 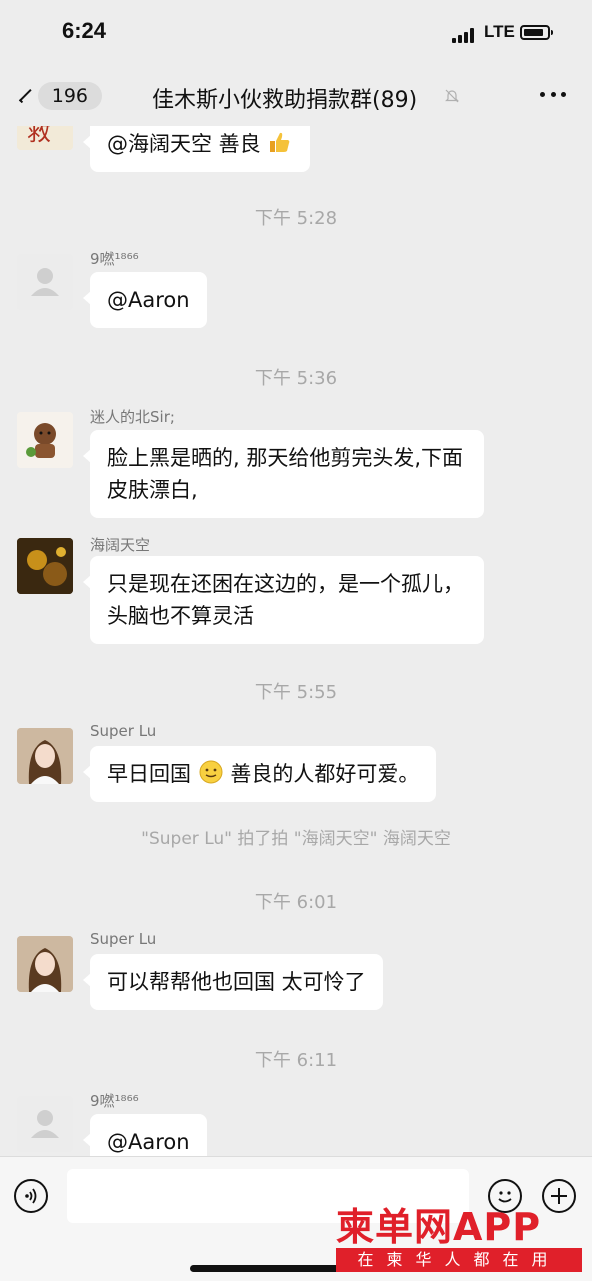 I want to click on message-text: 脸上黑是晒的, 那天给他剪完头发,下面皮肤漂白,, so click(x=285, y=474).